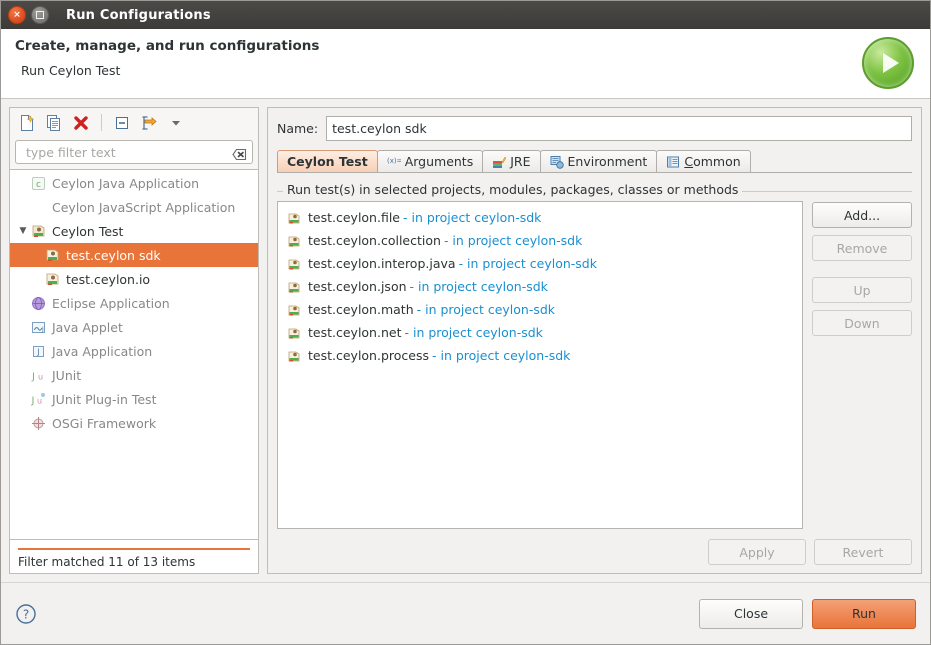 The width and height of the screenshot is (931, 645). Describe the element at coordinates (108, 279) in the screenshot. I see `tree-item-label: test.ceylon.io` at that location.